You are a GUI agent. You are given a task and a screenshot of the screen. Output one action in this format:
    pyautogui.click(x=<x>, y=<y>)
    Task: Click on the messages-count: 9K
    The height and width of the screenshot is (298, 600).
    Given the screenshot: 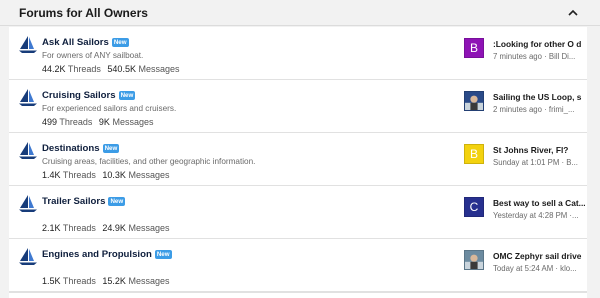 What is the action you would take?
    pyautogui.click(x=104, y=122)
    